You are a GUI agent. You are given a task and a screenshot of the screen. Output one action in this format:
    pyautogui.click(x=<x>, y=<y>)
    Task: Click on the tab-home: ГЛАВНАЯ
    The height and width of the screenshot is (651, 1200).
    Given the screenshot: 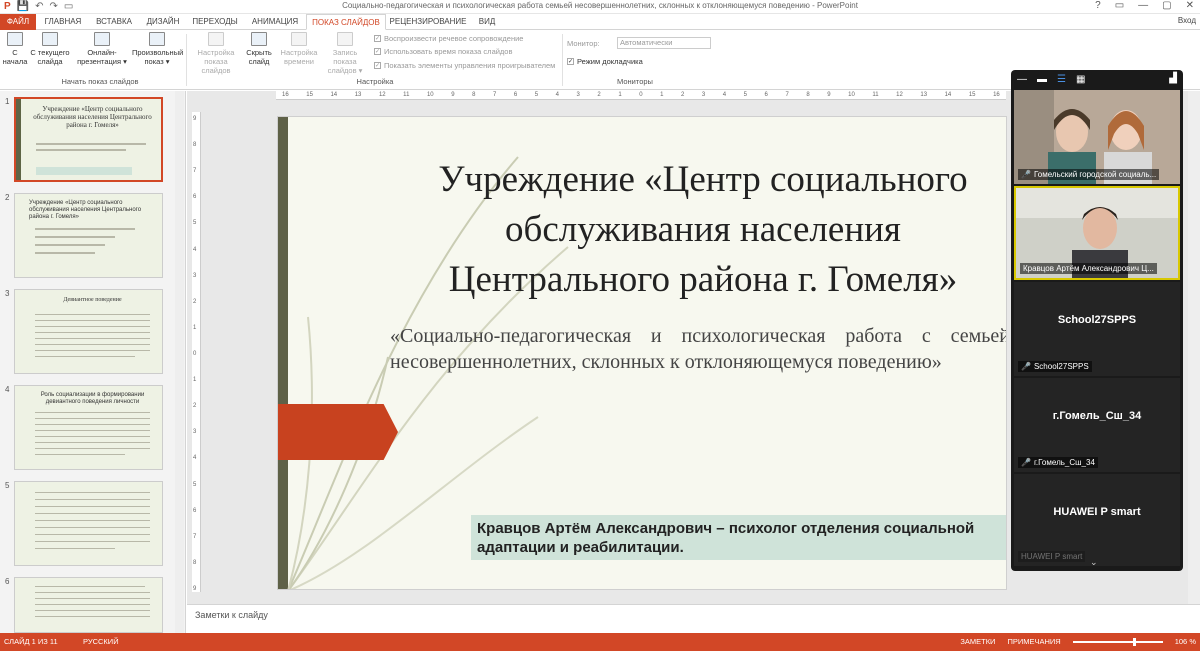 What is the action you would take?
    pyautogui.click(x=63, y=22)
    